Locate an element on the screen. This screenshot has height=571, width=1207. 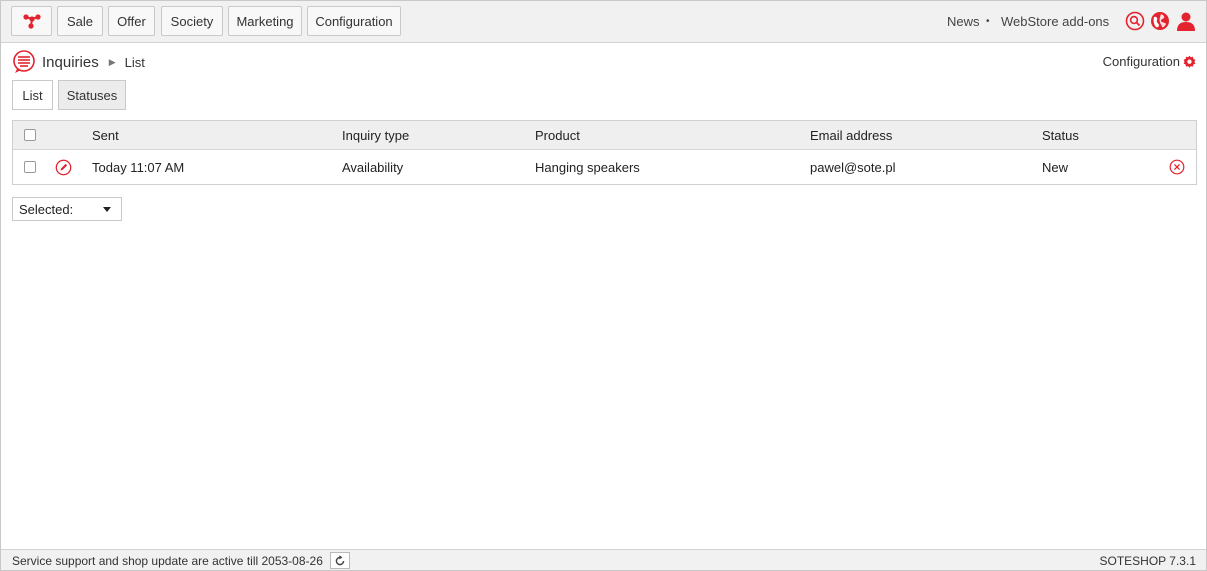
nav-society: Society is located at coordinates (192, 21).